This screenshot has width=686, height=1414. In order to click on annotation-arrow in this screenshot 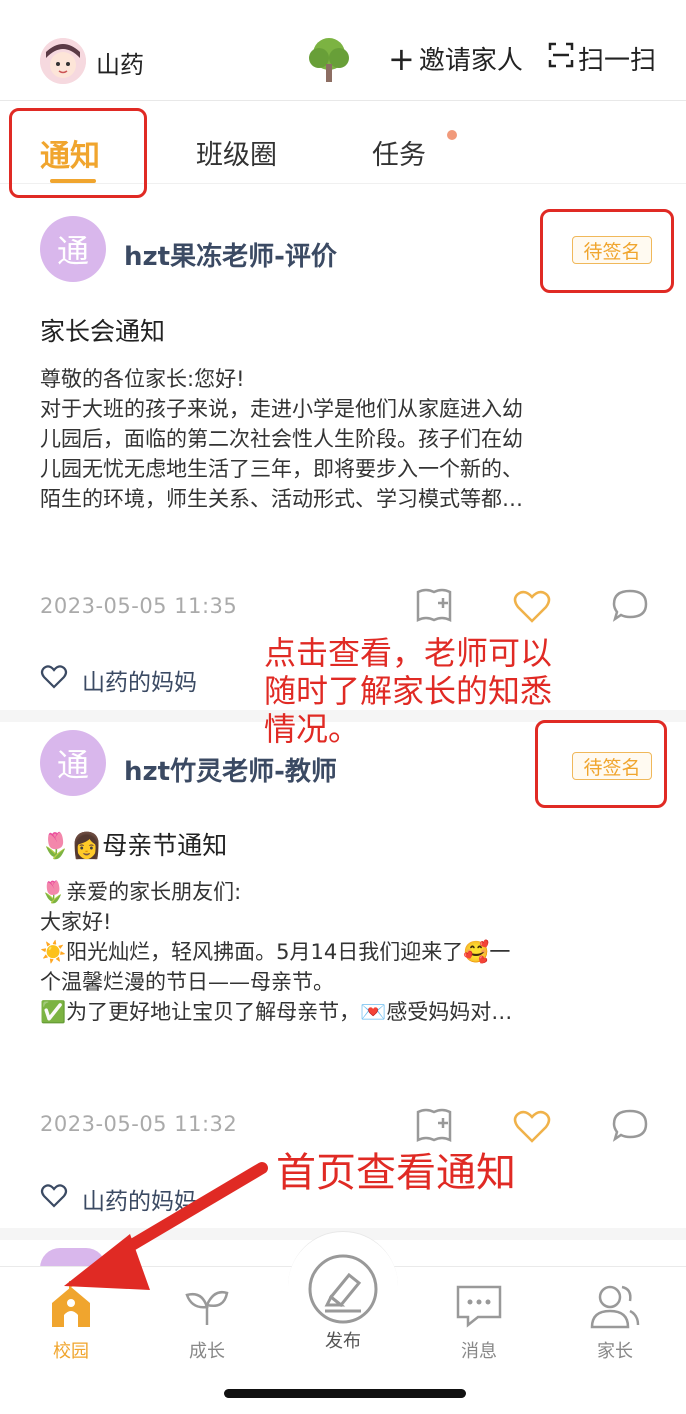, I will do `click(166, 1226)`.